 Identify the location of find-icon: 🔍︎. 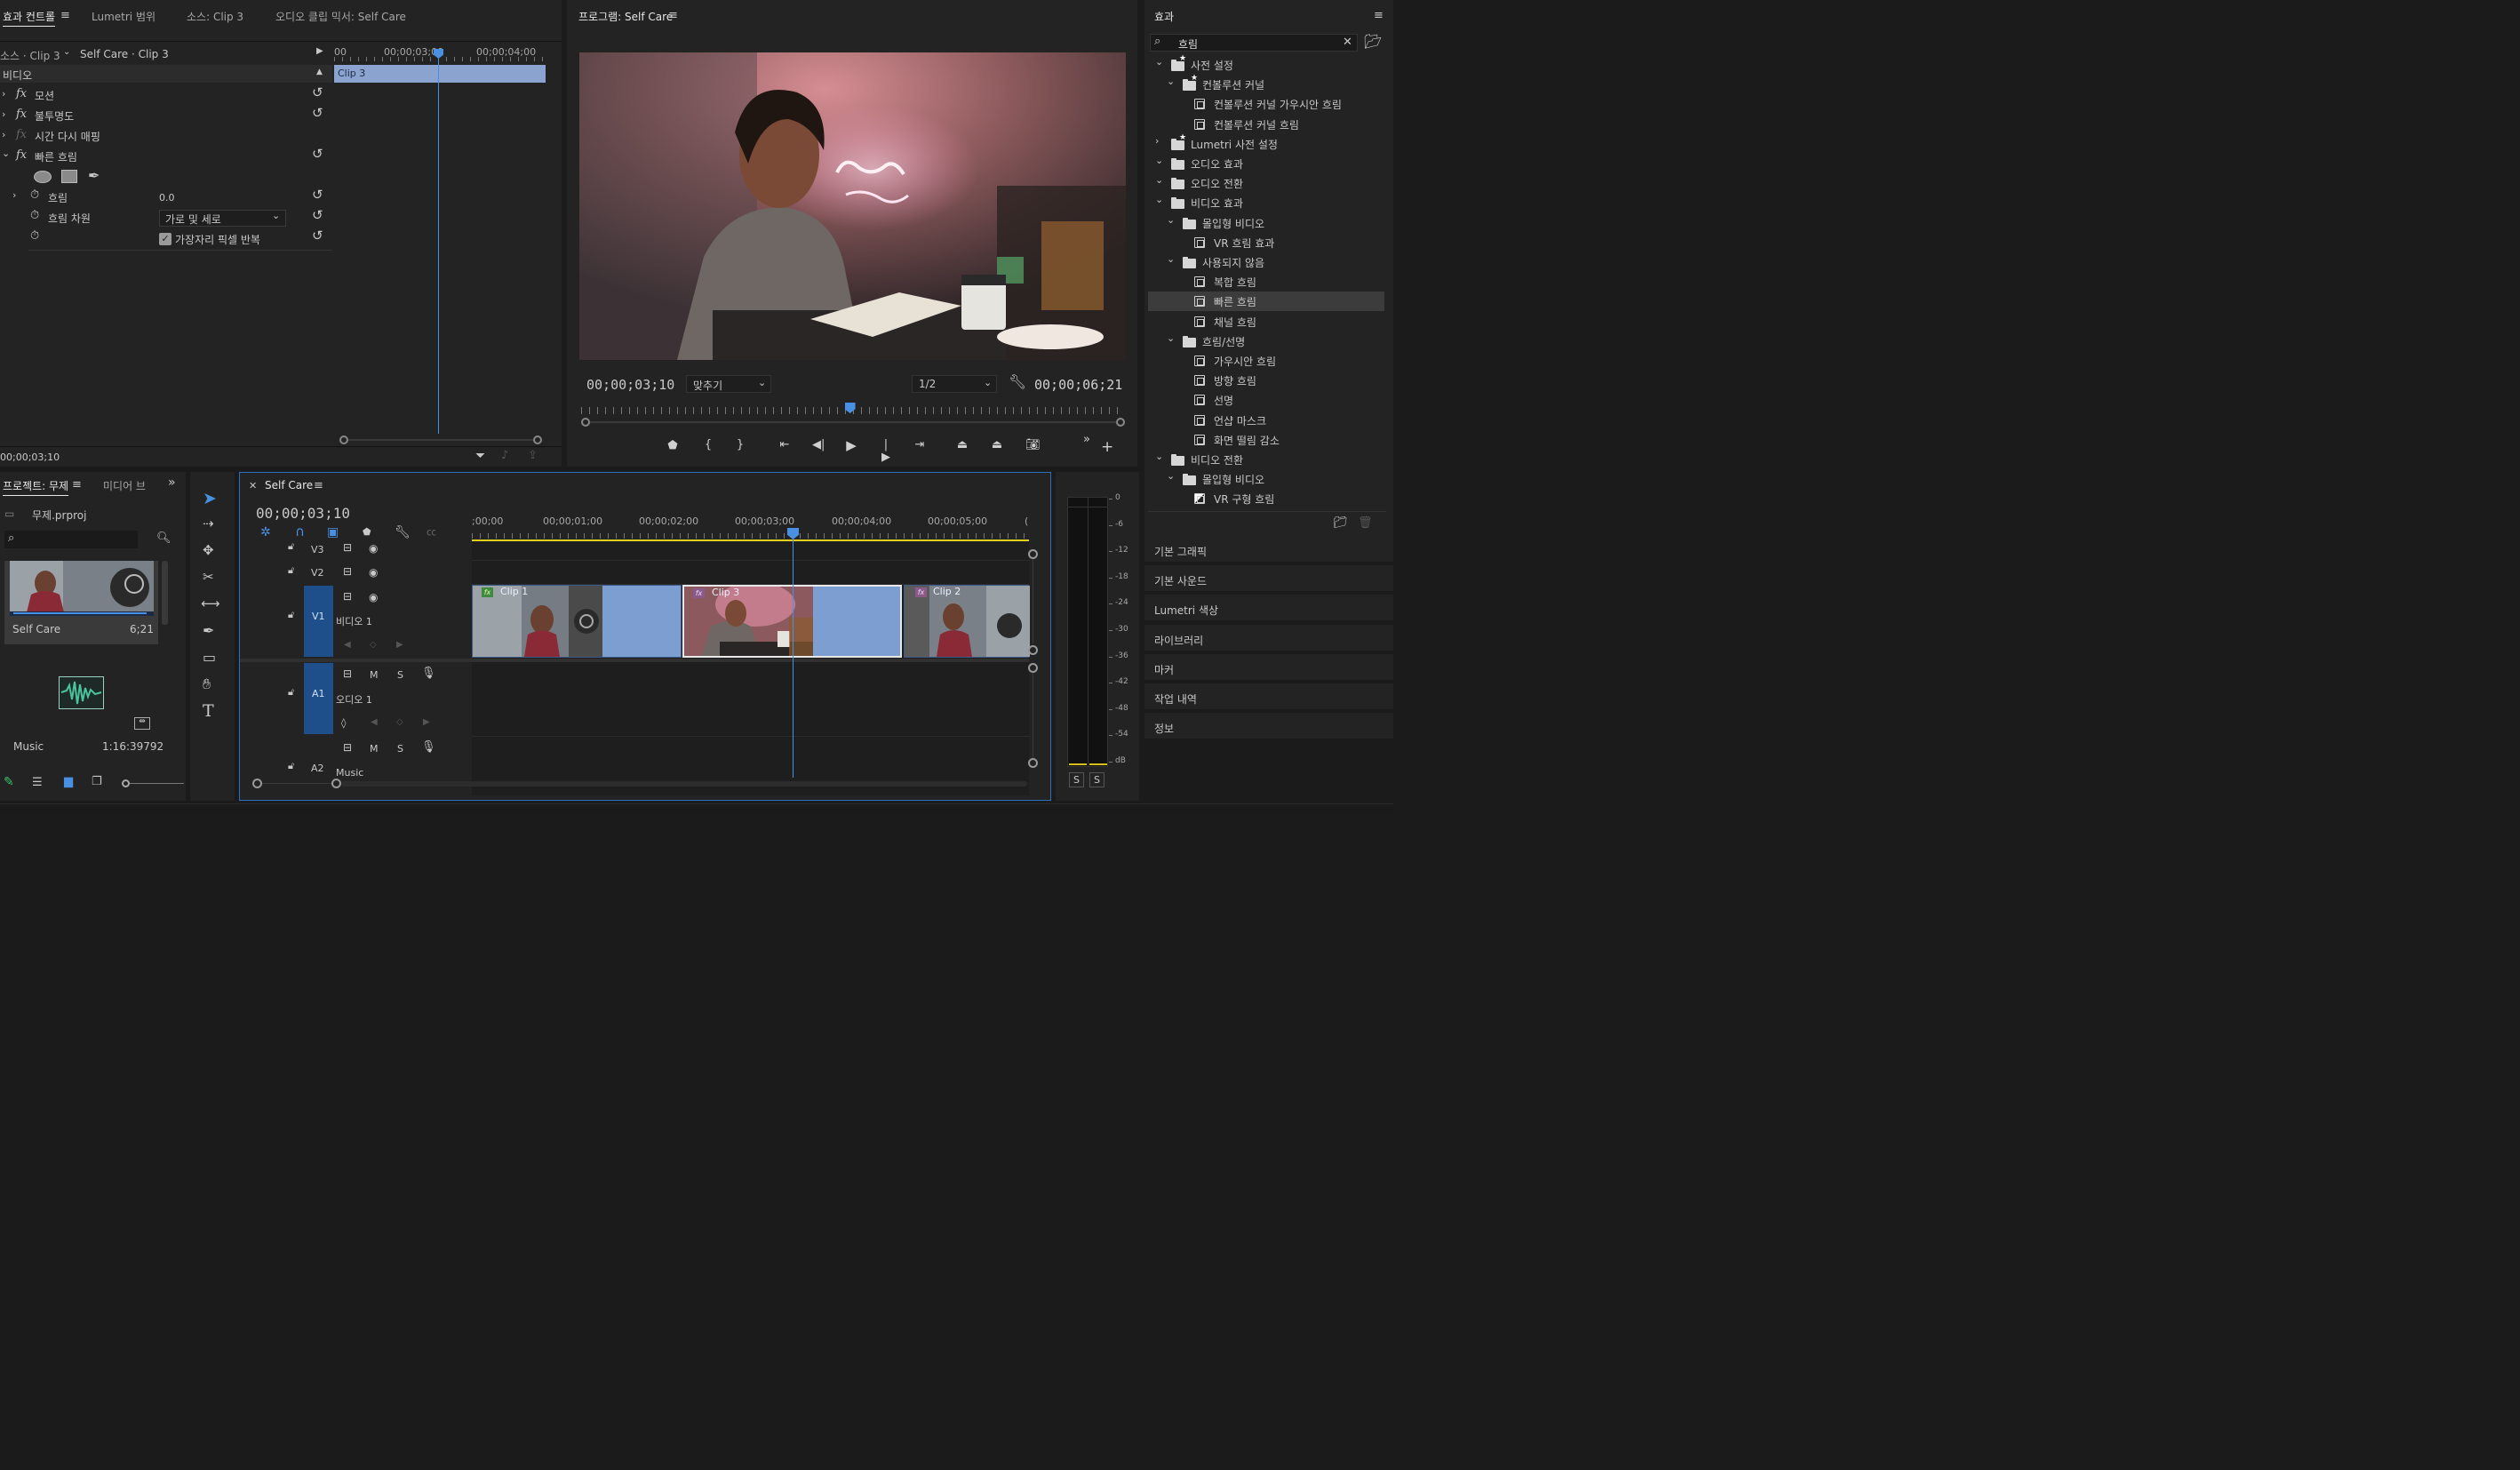
(163, 538).